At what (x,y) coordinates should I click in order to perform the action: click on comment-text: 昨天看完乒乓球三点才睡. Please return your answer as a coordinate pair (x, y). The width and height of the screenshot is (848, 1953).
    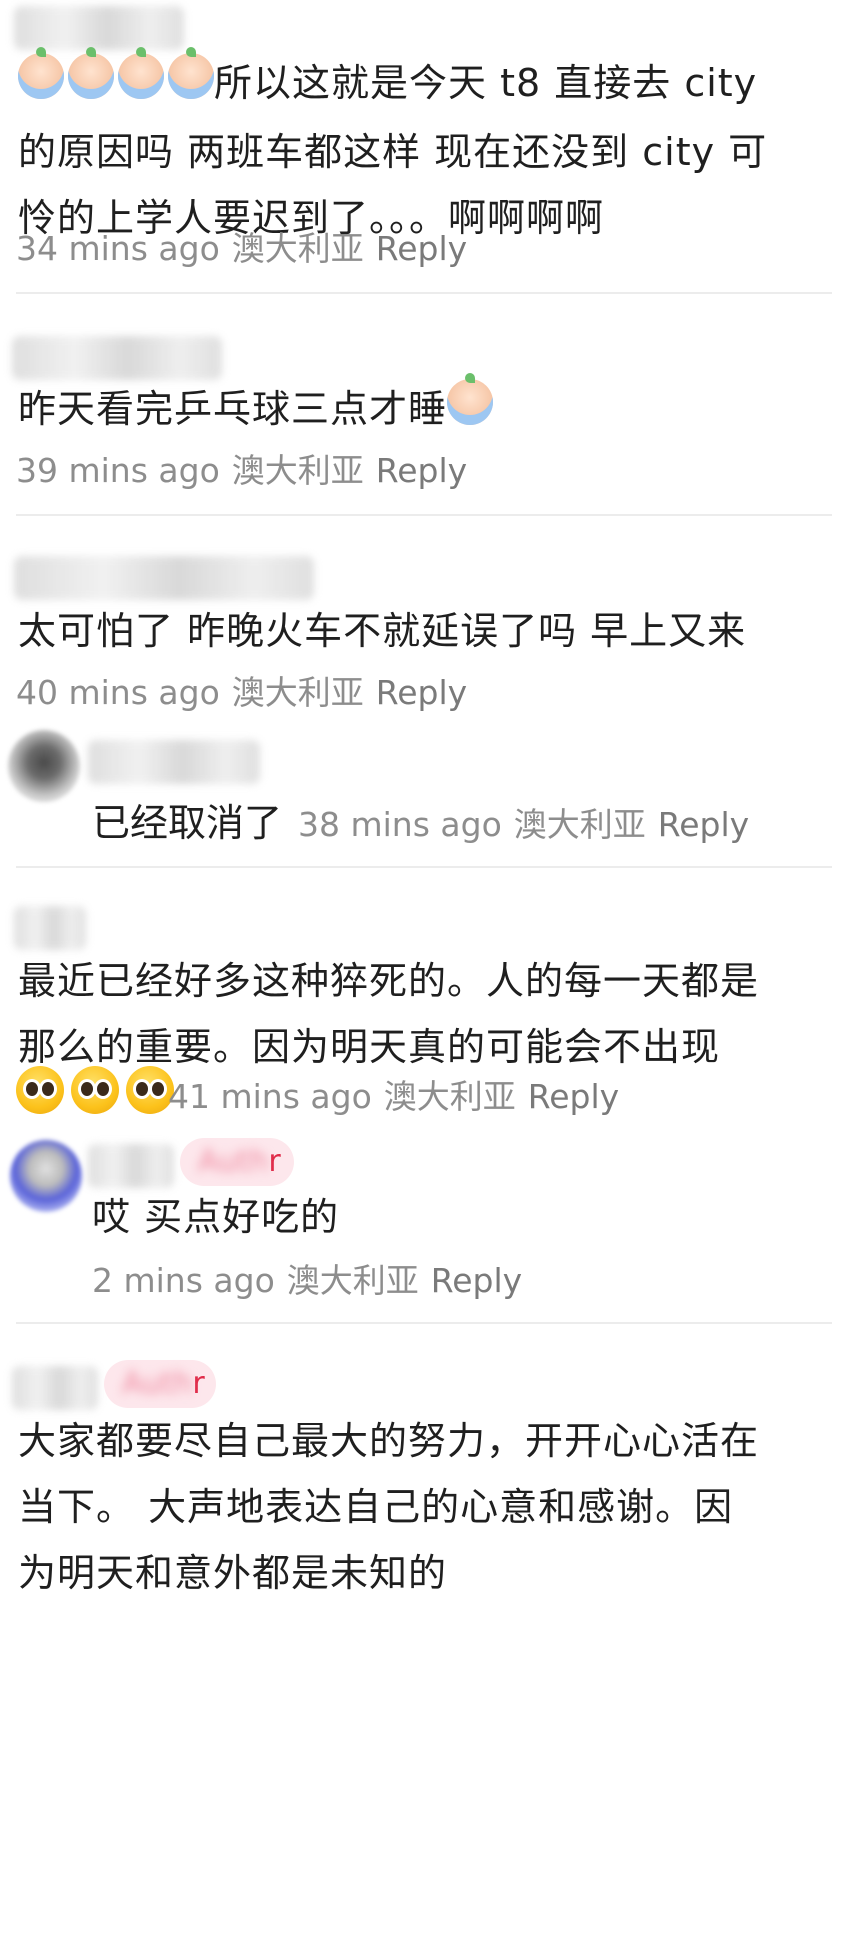
    Looking at the image, I should click on (424, 408).